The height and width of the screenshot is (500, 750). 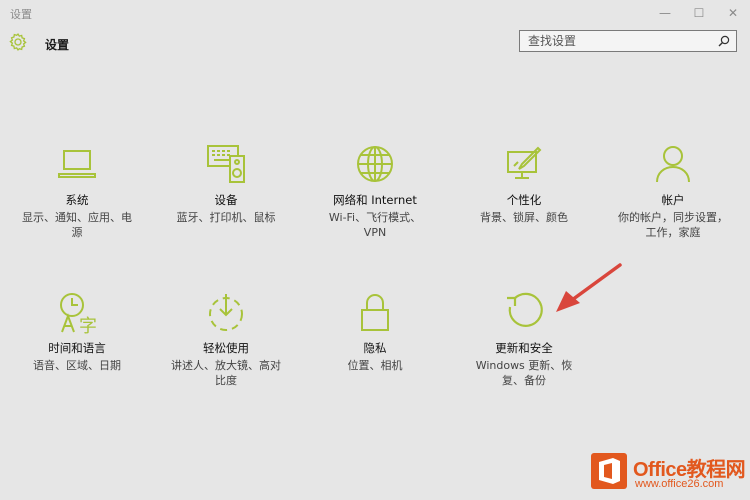 What do you see at coordinates (375, 331) in the screenshot?
I see `category-privacy: 隐私 位置、相机` at bounding box center [375, 331].